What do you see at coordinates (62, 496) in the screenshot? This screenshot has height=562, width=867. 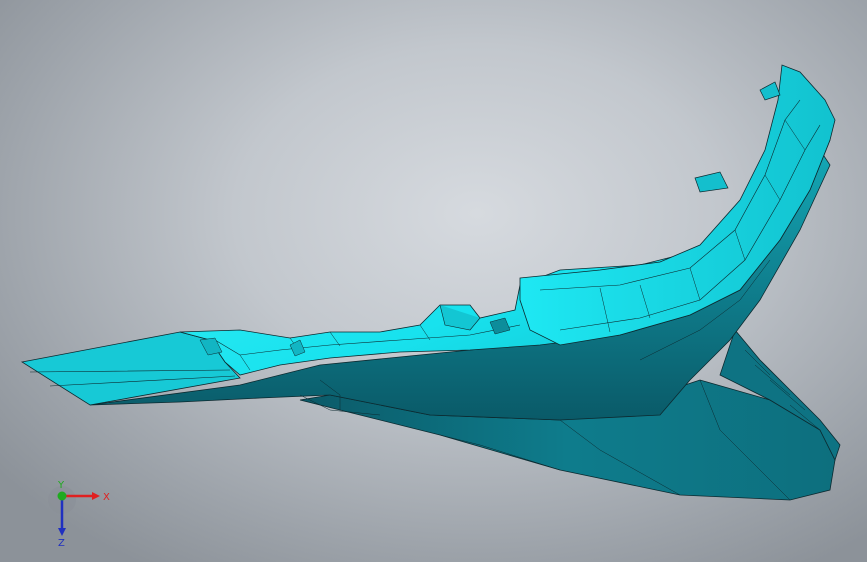 I see `y-axis-dot` at bounding box center [62, 496].